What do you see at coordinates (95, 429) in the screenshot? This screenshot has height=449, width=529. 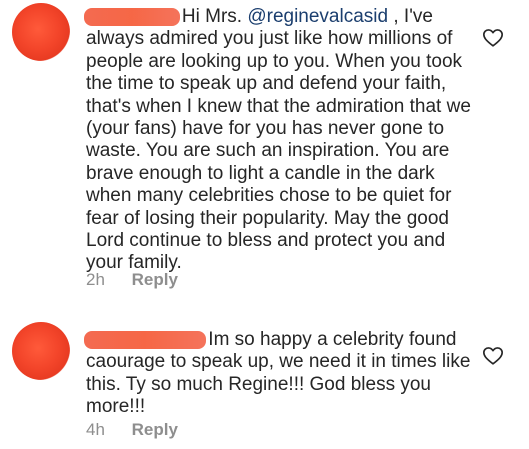 I see `comment-timestamp: 4h` at bounding box center [95, 429].